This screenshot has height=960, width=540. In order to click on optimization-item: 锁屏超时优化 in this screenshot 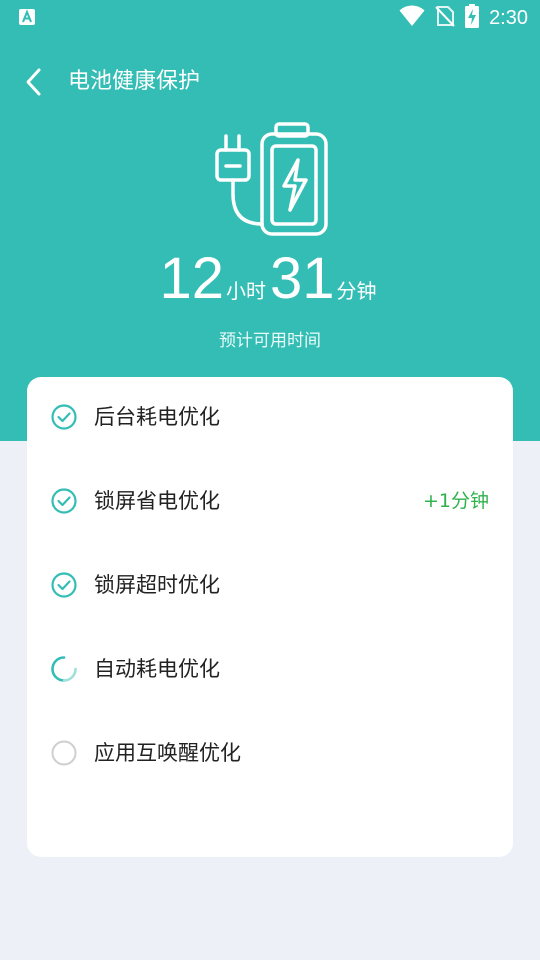, I will do `click(270, 585)`.